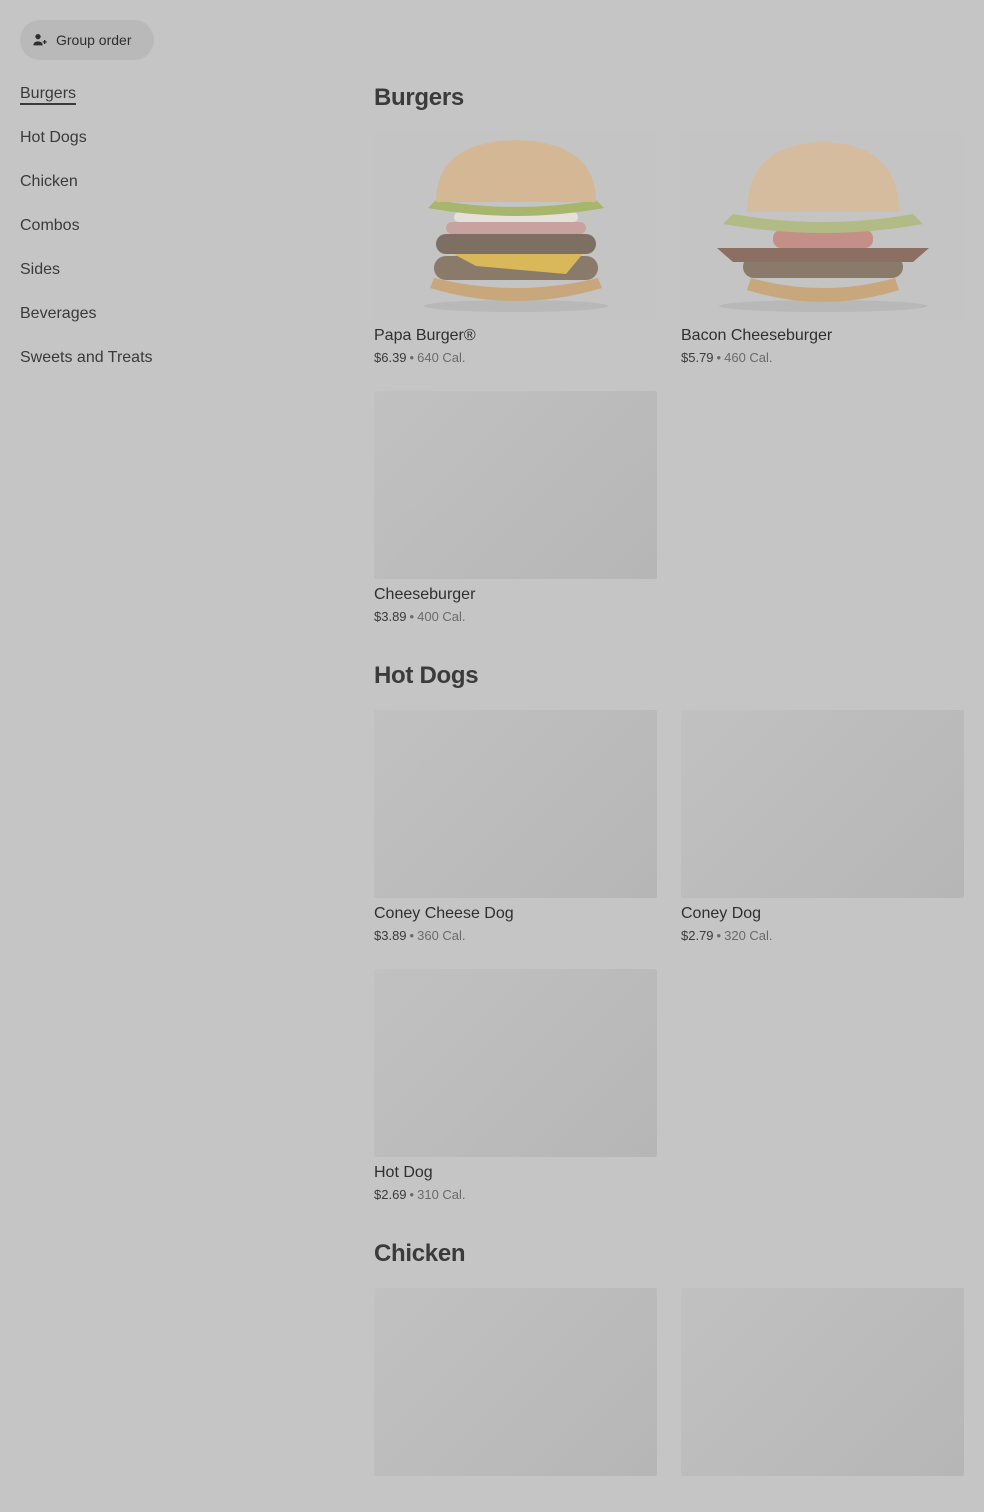 The width and height of the screenshot is (984, 1512). Describe the element at coordinates (748, 357) in the screenshot. I see `item-calories: 460 Cal.` at that location.